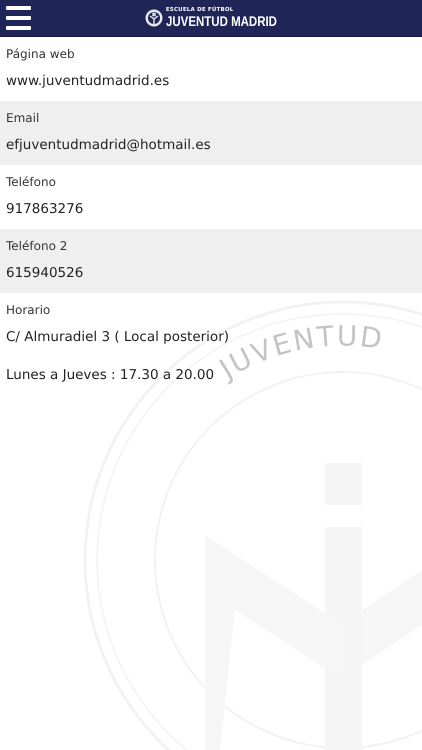  I want to click on field-value: www.juventudmadrid.es, so click(88, 81).